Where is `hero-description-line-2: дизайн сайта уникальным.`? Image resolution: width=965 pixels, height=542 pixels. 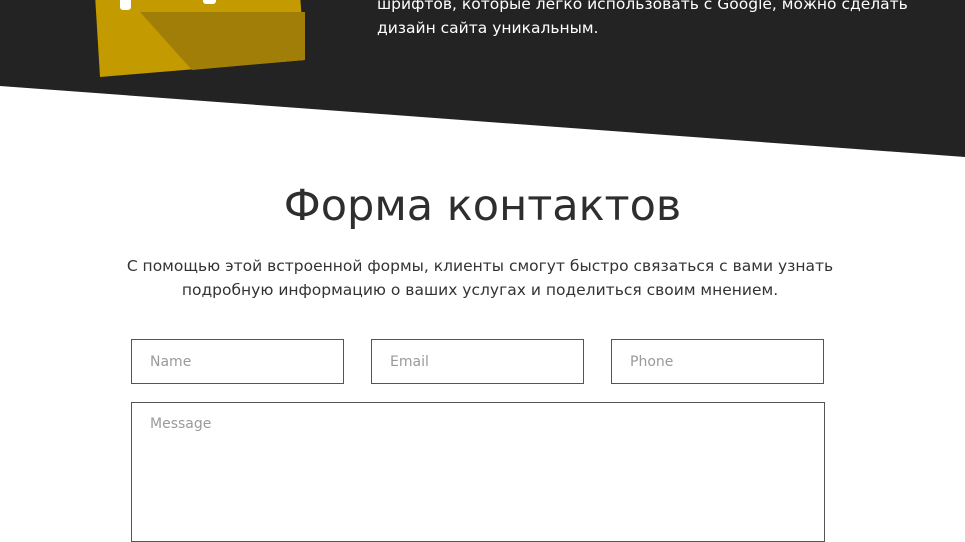
hero-description-line-2: дизайн сайта уникальным. is located at coordinates (488, 28).